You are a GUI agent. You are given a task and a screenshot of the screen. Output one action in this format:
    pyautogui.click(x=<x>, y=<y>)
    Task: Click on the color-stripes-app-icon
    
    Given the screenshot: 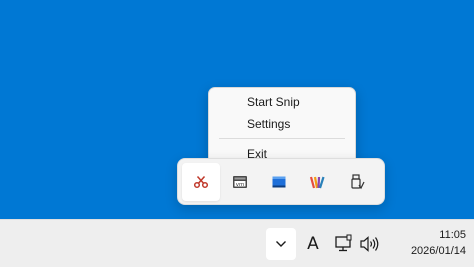 What is the action you would take?
    pyautogui.click(x=317, y=182)
    